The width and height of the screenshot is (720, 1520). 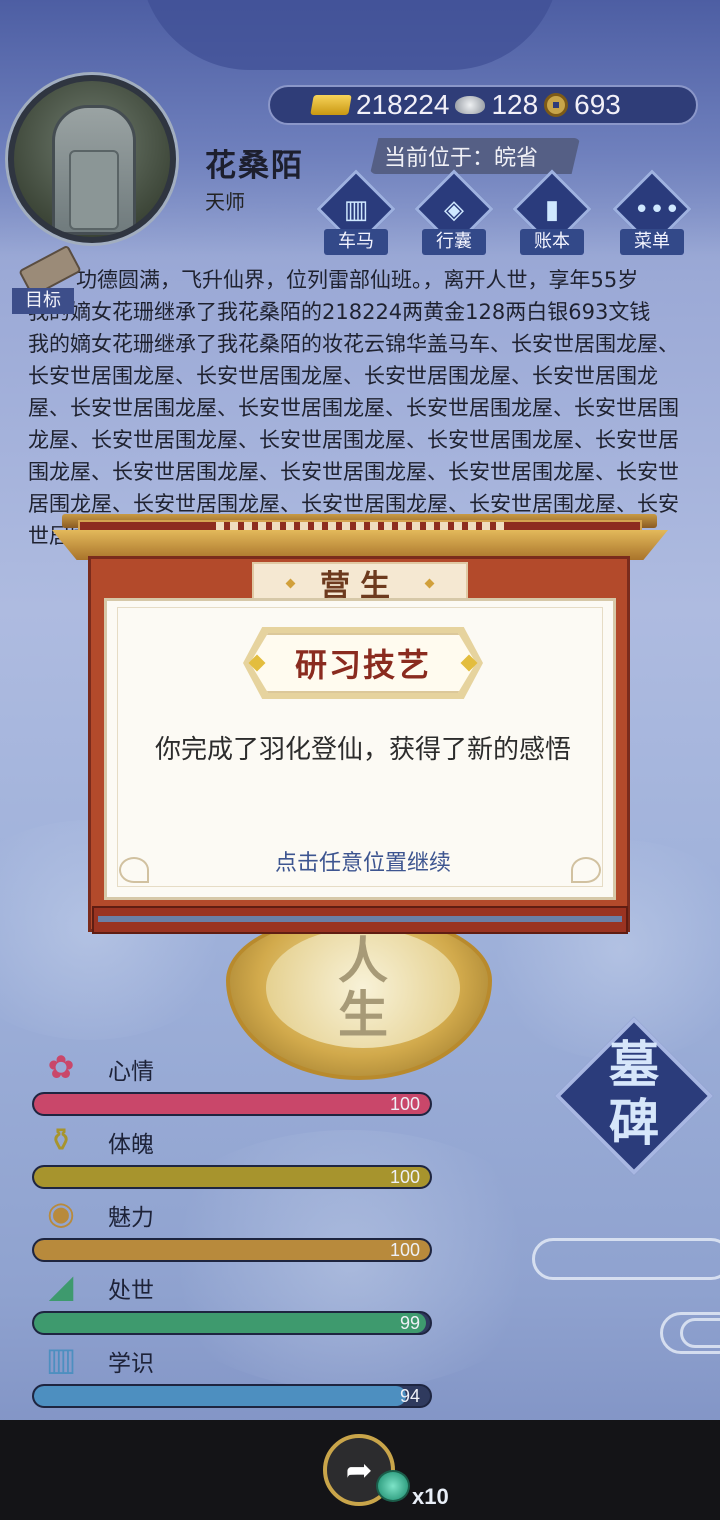 I want to click on skill-banner: 研习技艺, so click(x=363, y=663).